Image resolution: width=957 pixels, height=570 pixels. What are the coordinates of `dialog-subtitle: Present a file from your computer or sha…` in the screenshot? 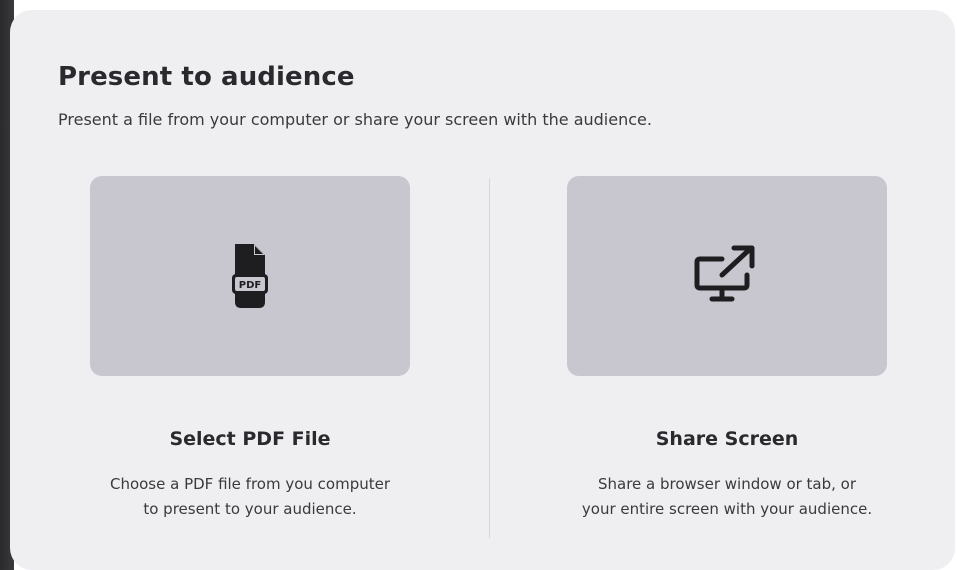 It's located at (355, 119).